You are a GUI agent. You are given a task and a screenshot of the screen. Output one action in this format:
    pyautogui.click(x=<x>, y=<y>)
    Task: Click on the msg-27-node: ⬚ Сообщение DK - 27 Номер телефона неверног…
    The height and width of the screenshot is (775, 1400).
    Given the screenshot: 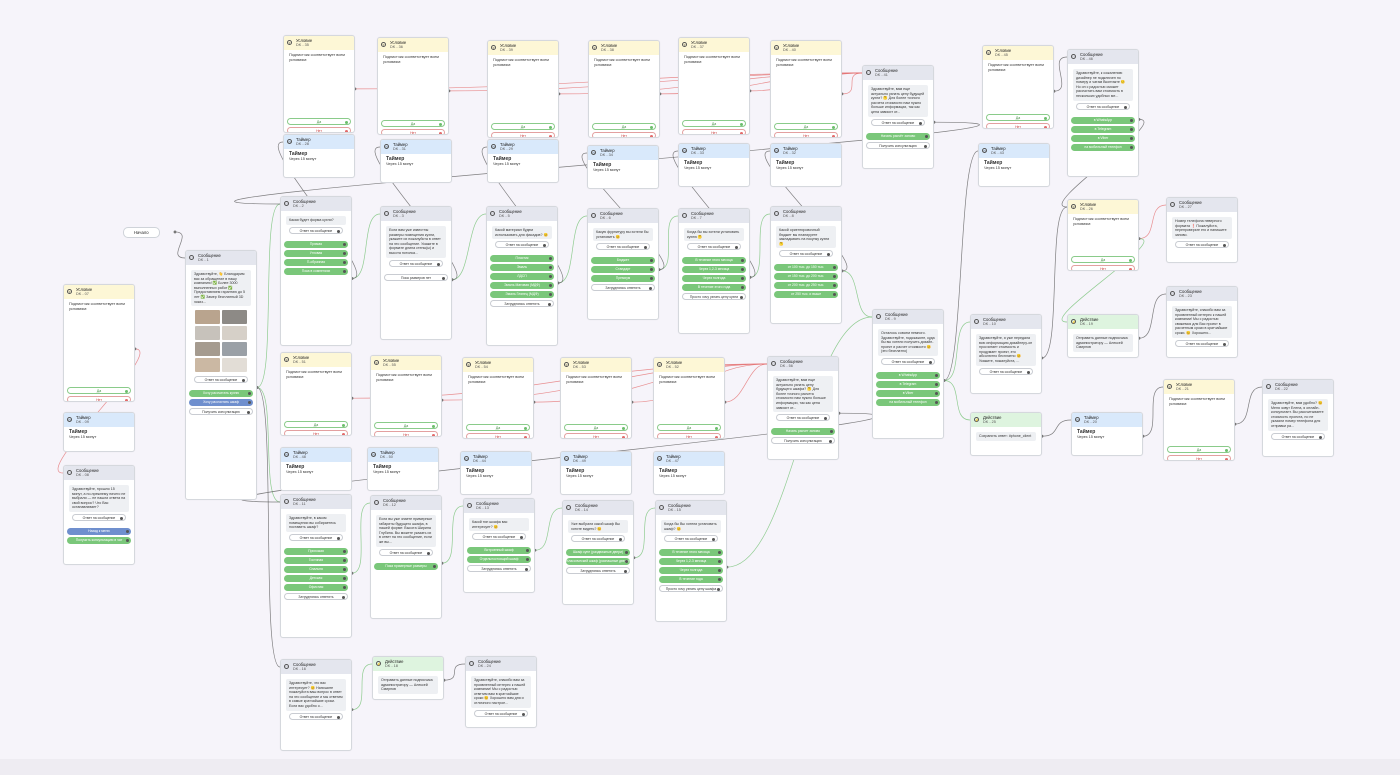 What is the action you would take?
    pyautogui.click(x=1202, y=230)
    